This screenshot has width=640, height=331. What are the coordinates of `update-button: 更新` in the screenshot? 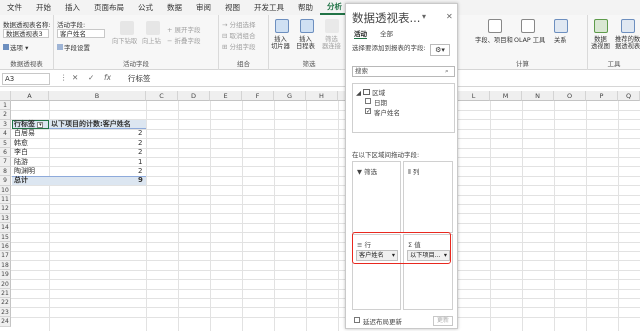 It's located at (443, 321).